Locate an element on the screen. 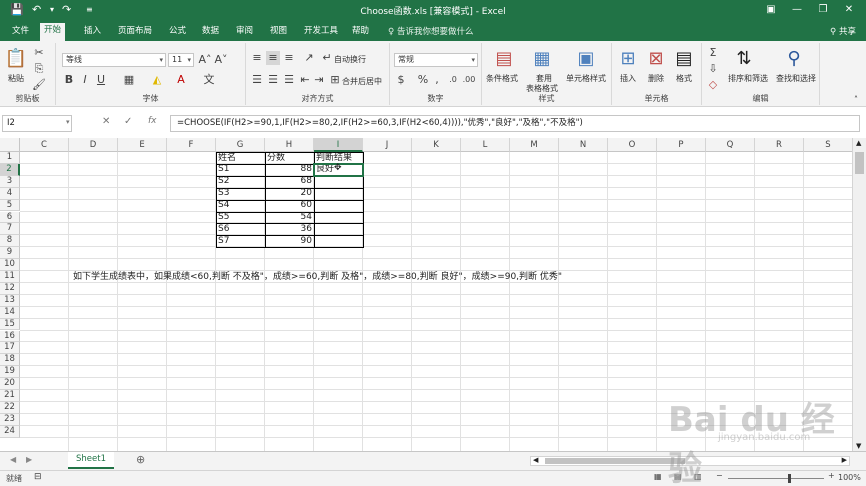  table-cell-name: S3 is located at coordinates (240, 193).